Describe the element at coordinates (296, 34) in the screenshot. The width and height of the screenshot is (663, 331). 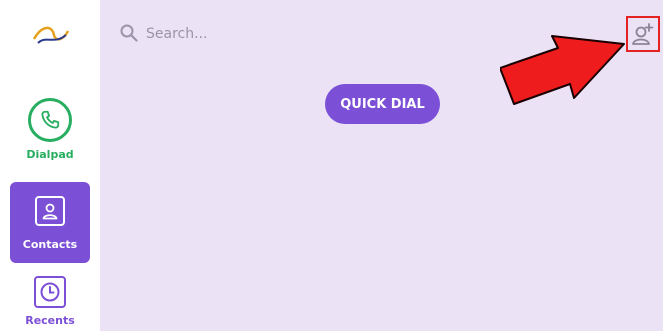
I see `search-input` at that location.